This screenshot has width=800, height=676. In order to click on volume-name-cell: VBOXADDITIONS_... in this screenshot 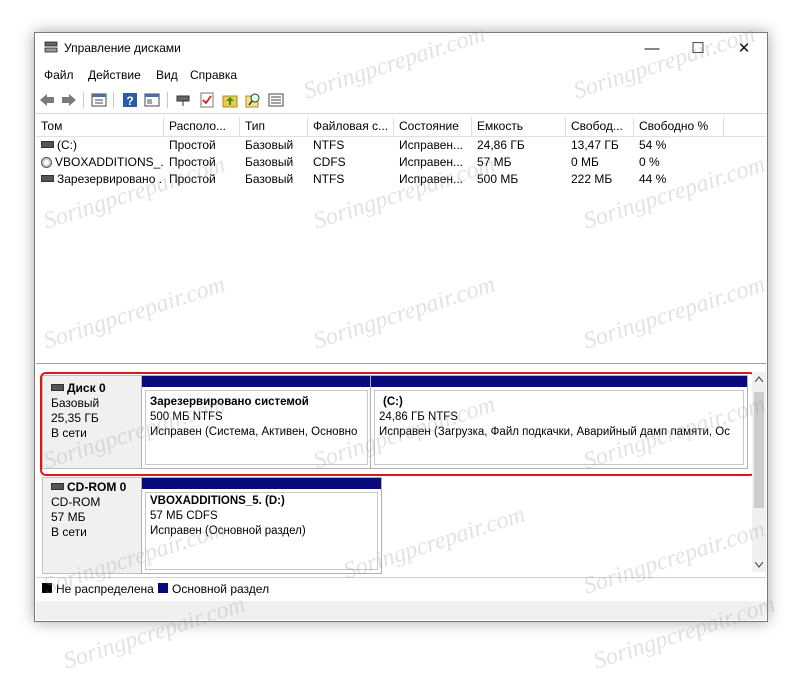, I will do `click(99, 162)`.